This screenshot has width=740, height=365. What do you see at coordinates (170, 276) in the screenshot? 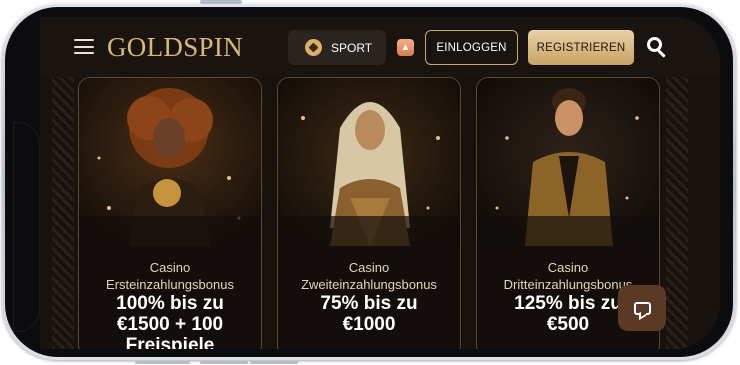
I see `promo-title: Casino Ersteinzahlungsbonus` at bounding box center [170, 276].